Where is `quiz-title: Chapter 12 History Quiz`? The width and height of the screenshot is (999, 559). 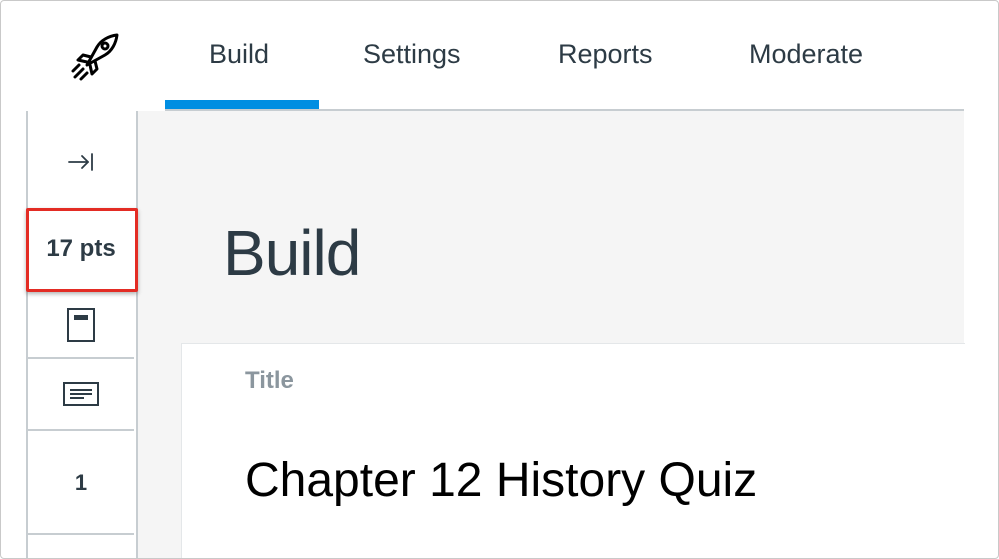
quiz-title: Chapter 12 History Quiz is located at coordinates (501, 481).